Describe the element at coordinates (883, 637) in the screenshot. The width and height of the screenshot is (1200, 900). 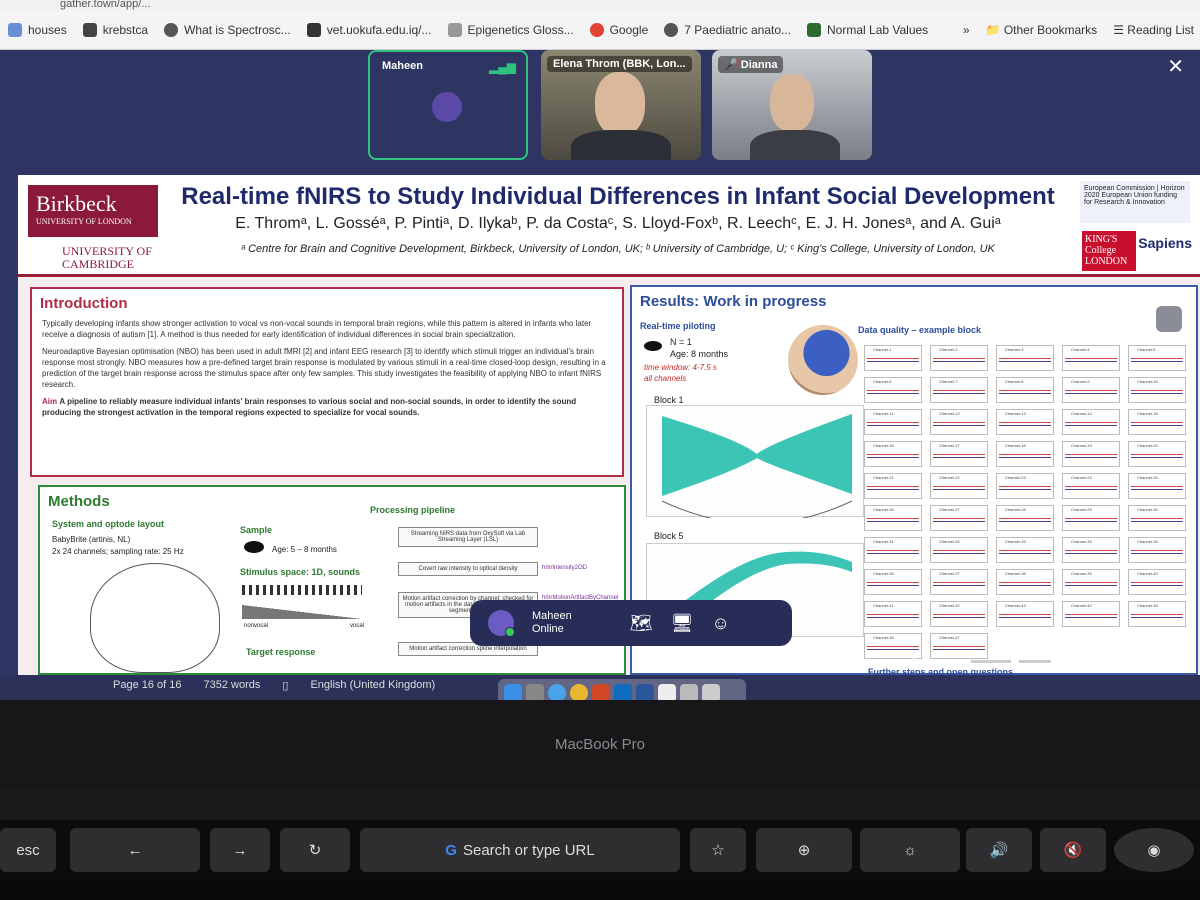
I see `channel-label: Channel-46` at that location.